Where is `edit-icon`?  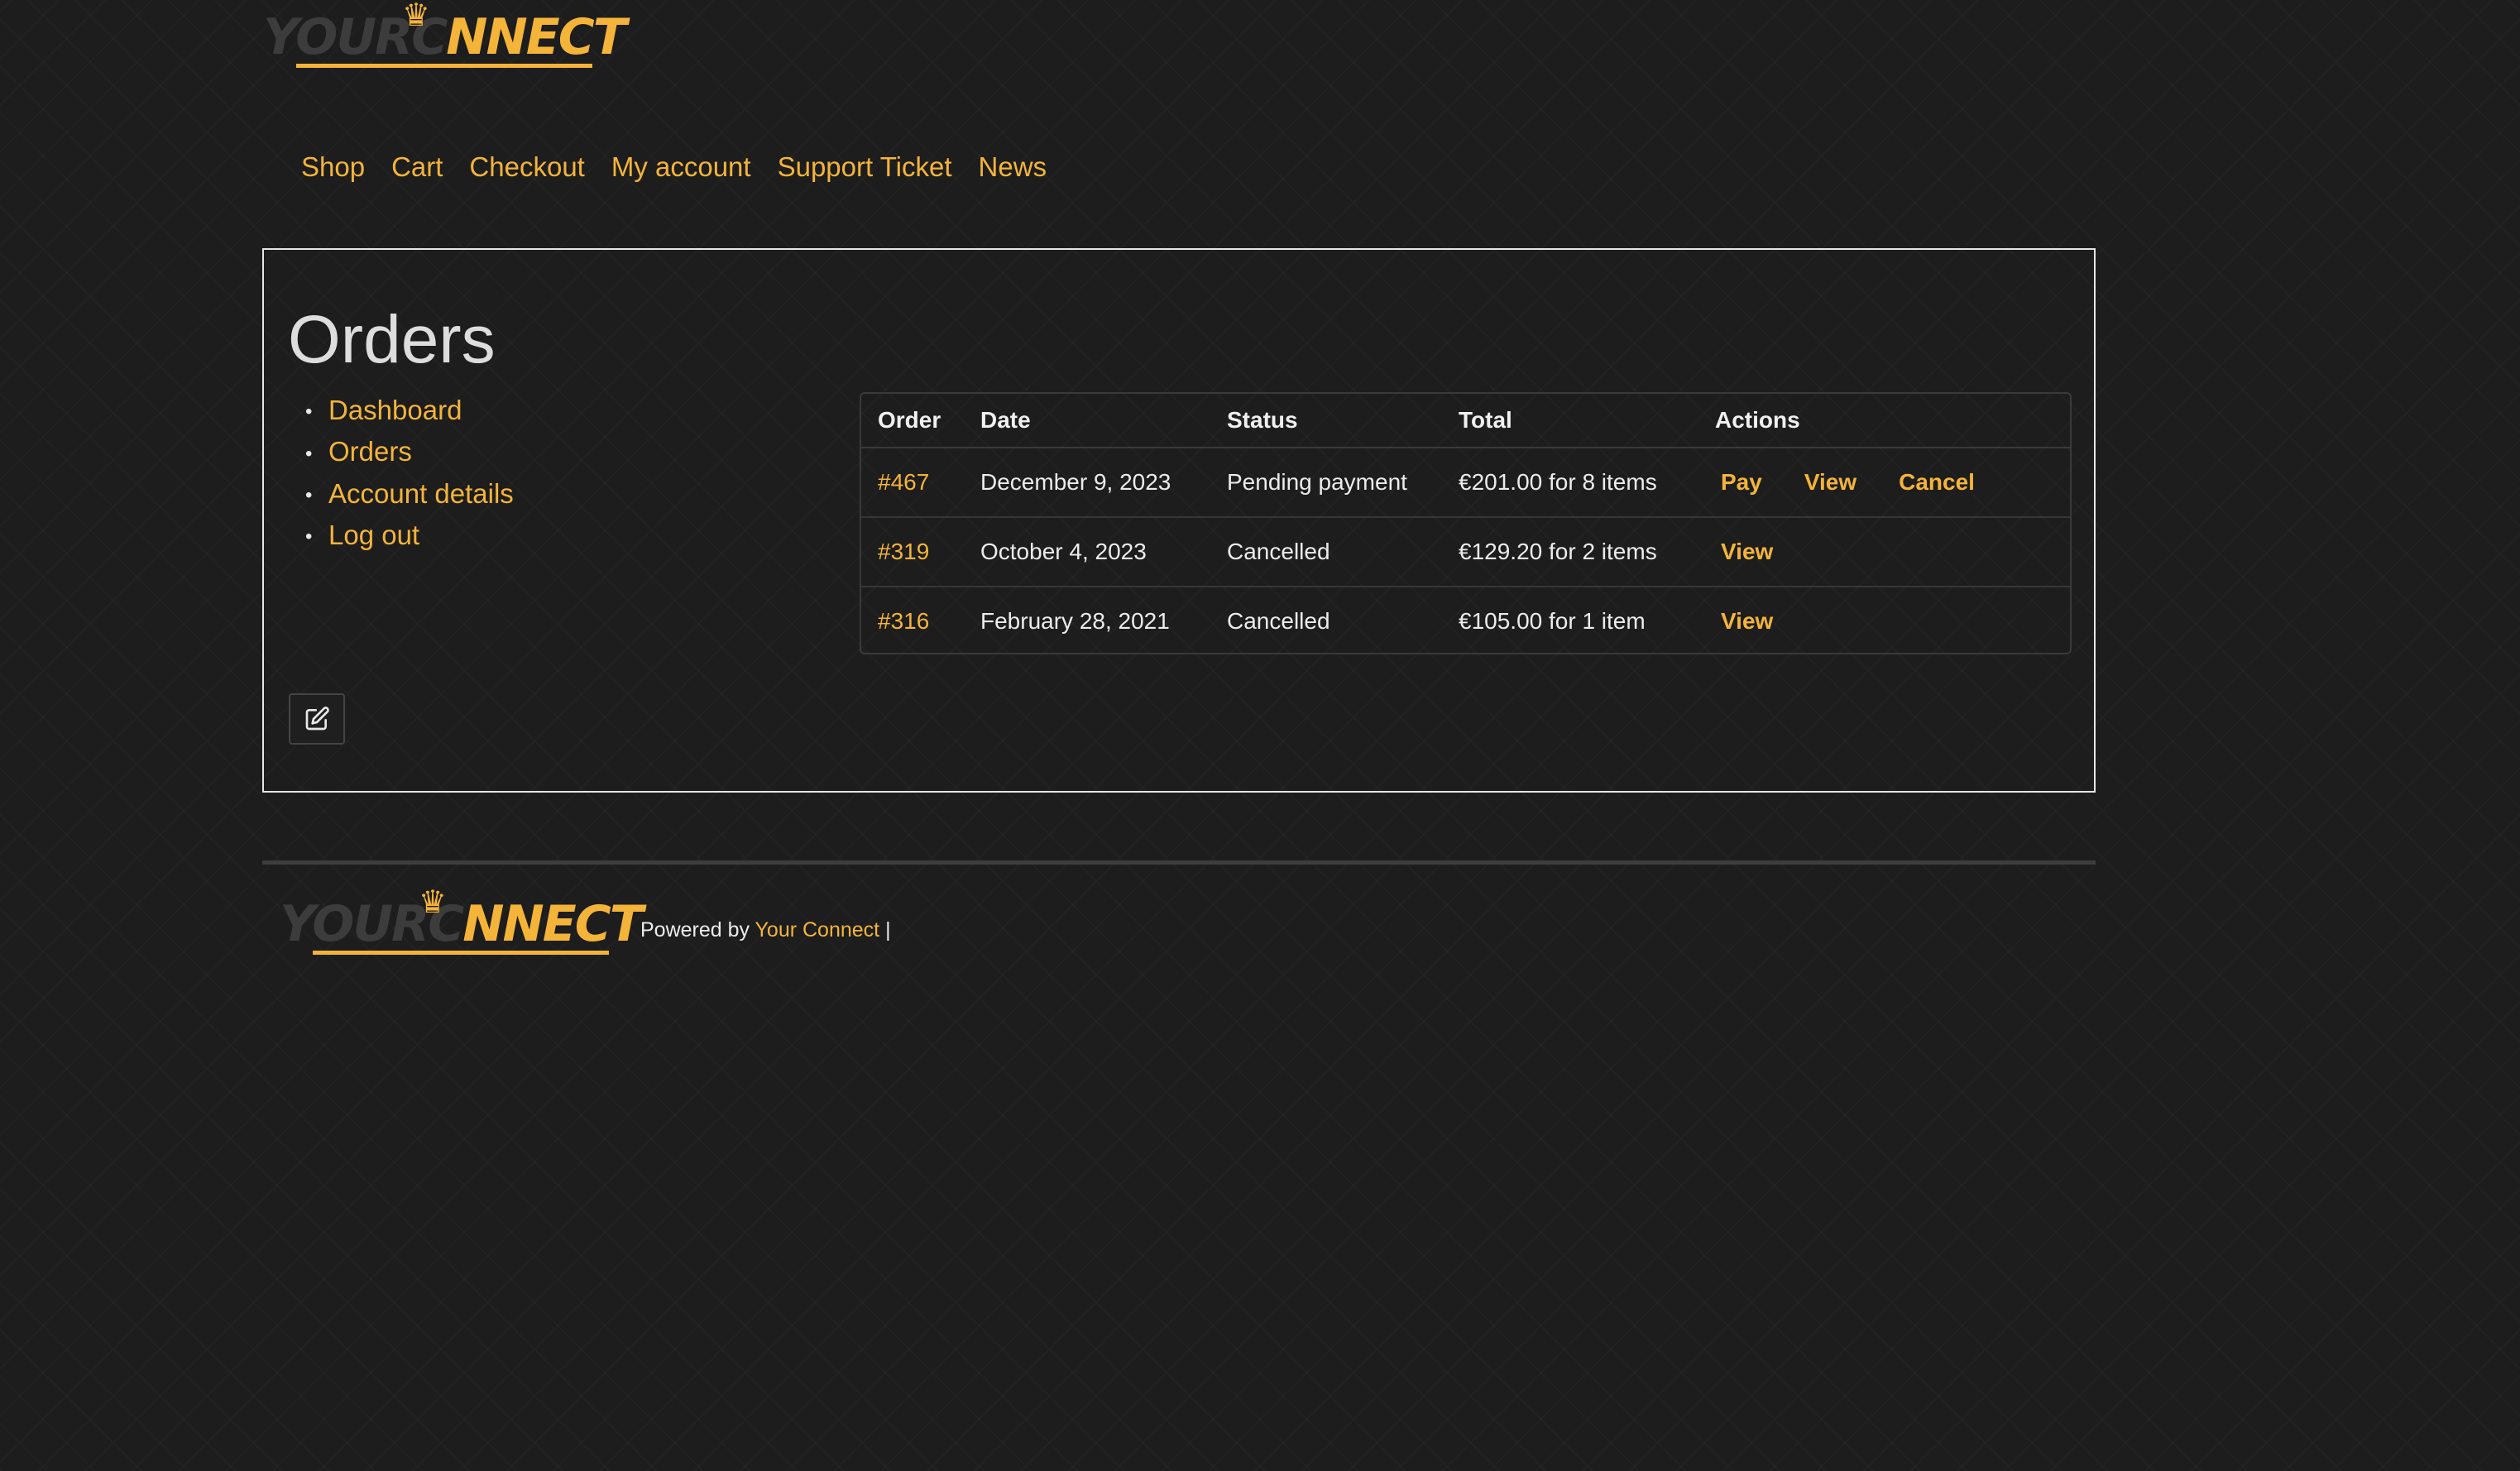 edit-icon is located at coordinates (317, 719).